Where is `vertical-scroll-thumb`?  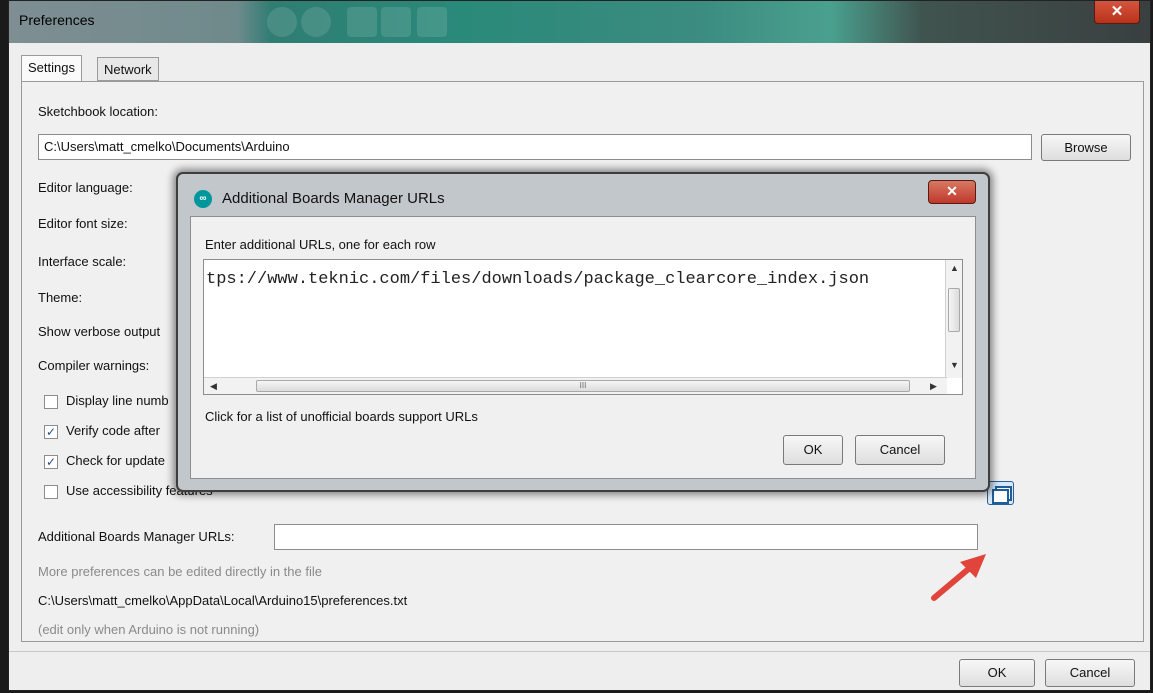 vertical-scroll-thumb is located at coordinates (954, 310).